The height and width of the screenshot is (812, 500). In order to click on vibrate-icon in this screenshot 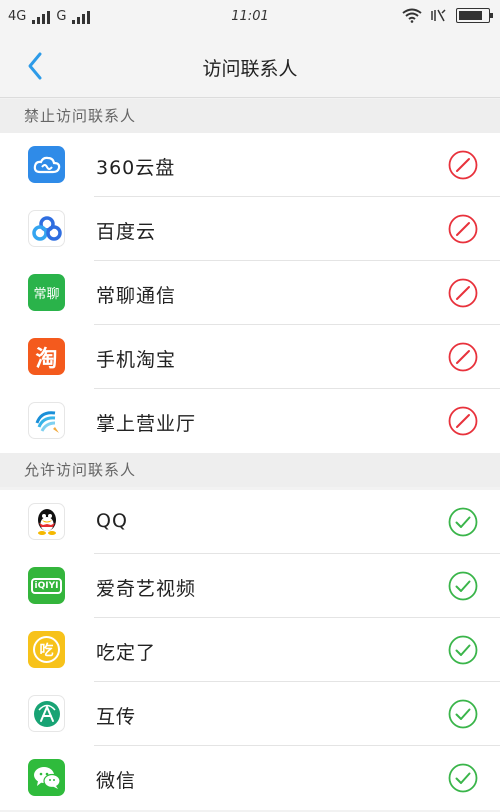, I will do `click(438, 15)`.